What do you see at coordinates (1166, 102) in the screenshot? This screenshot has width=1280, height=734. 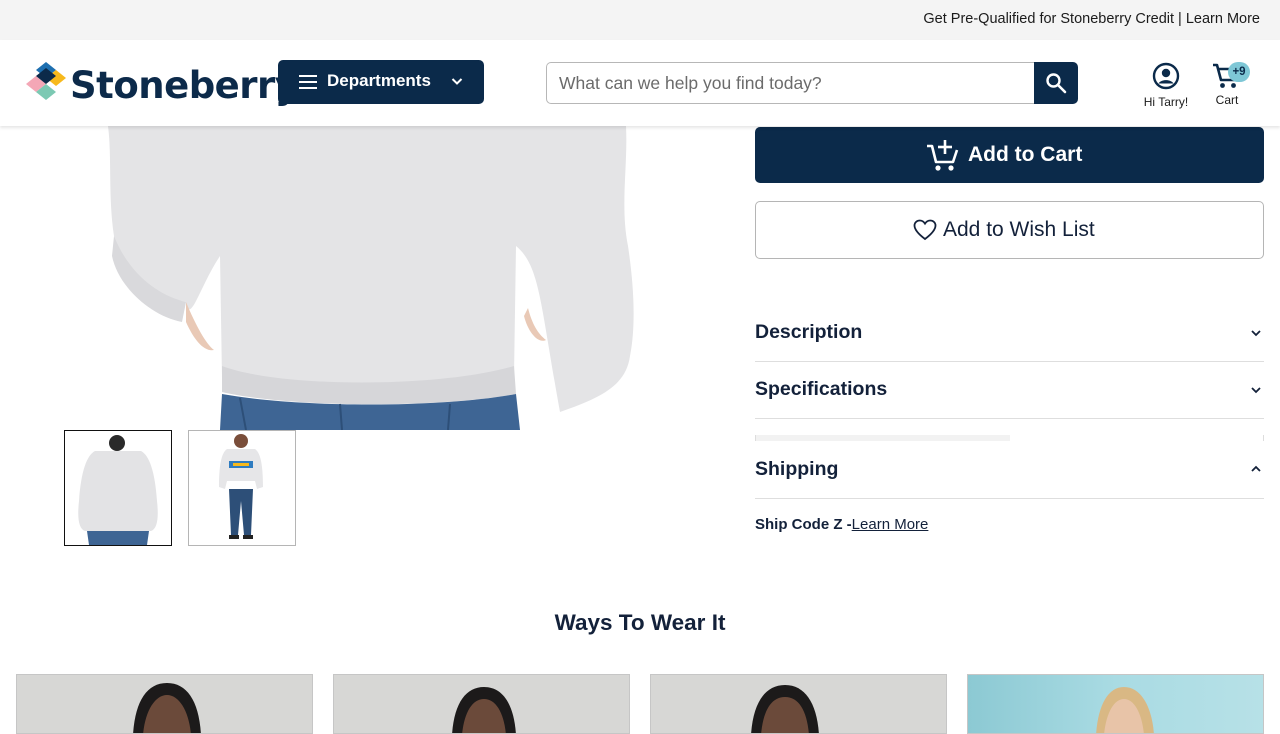 I see `account-greeting: Hi Tarry!` at bounding box center [1166, 102].